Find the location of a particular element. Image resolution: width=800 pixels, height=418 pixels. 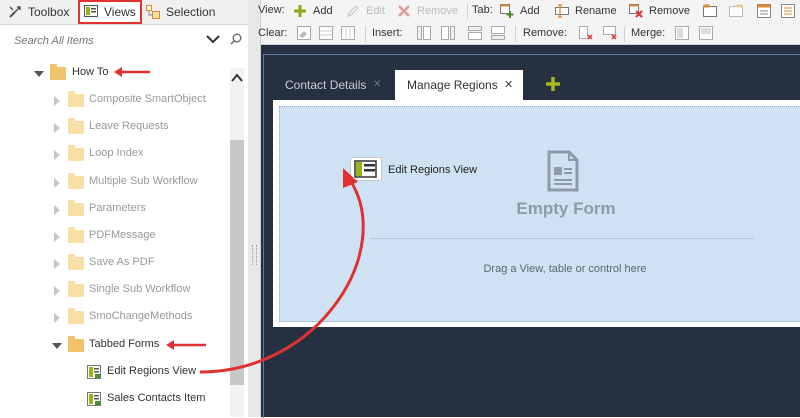

tab-manage-regions: Manage Regions ✕ is located at coordinates (459, 85).